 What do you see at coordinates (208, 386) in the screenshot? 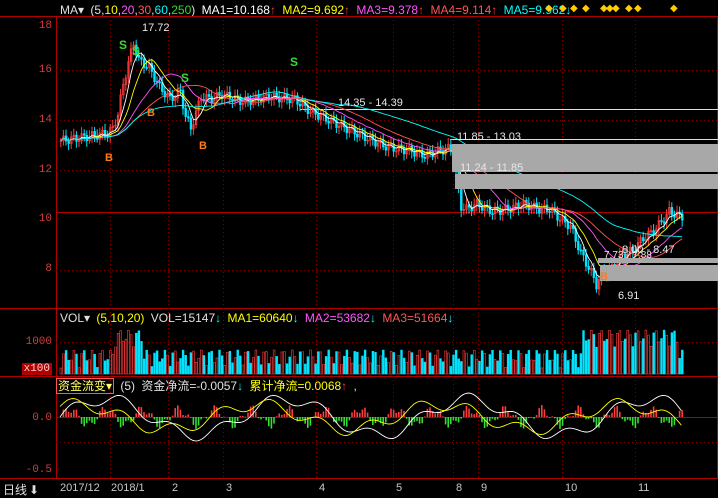
I see `flow-indicator-header: 资金流变▾ (5) 资金净流=-0.0057↓ 累计净流=0.0068↑ ,` at bounding box center [208, 386].